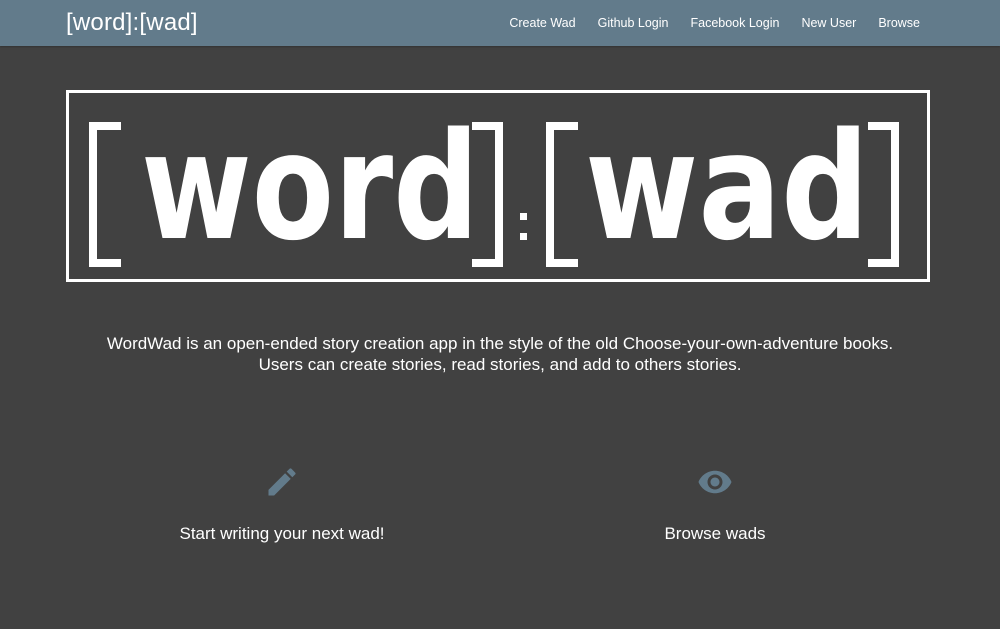 Image resolution: width=1000 pixels, height=629 pixels. What do you see at coordinates (715, 482) in the screenshot?
I see `eye-icon` at bounding box center [715, 482].